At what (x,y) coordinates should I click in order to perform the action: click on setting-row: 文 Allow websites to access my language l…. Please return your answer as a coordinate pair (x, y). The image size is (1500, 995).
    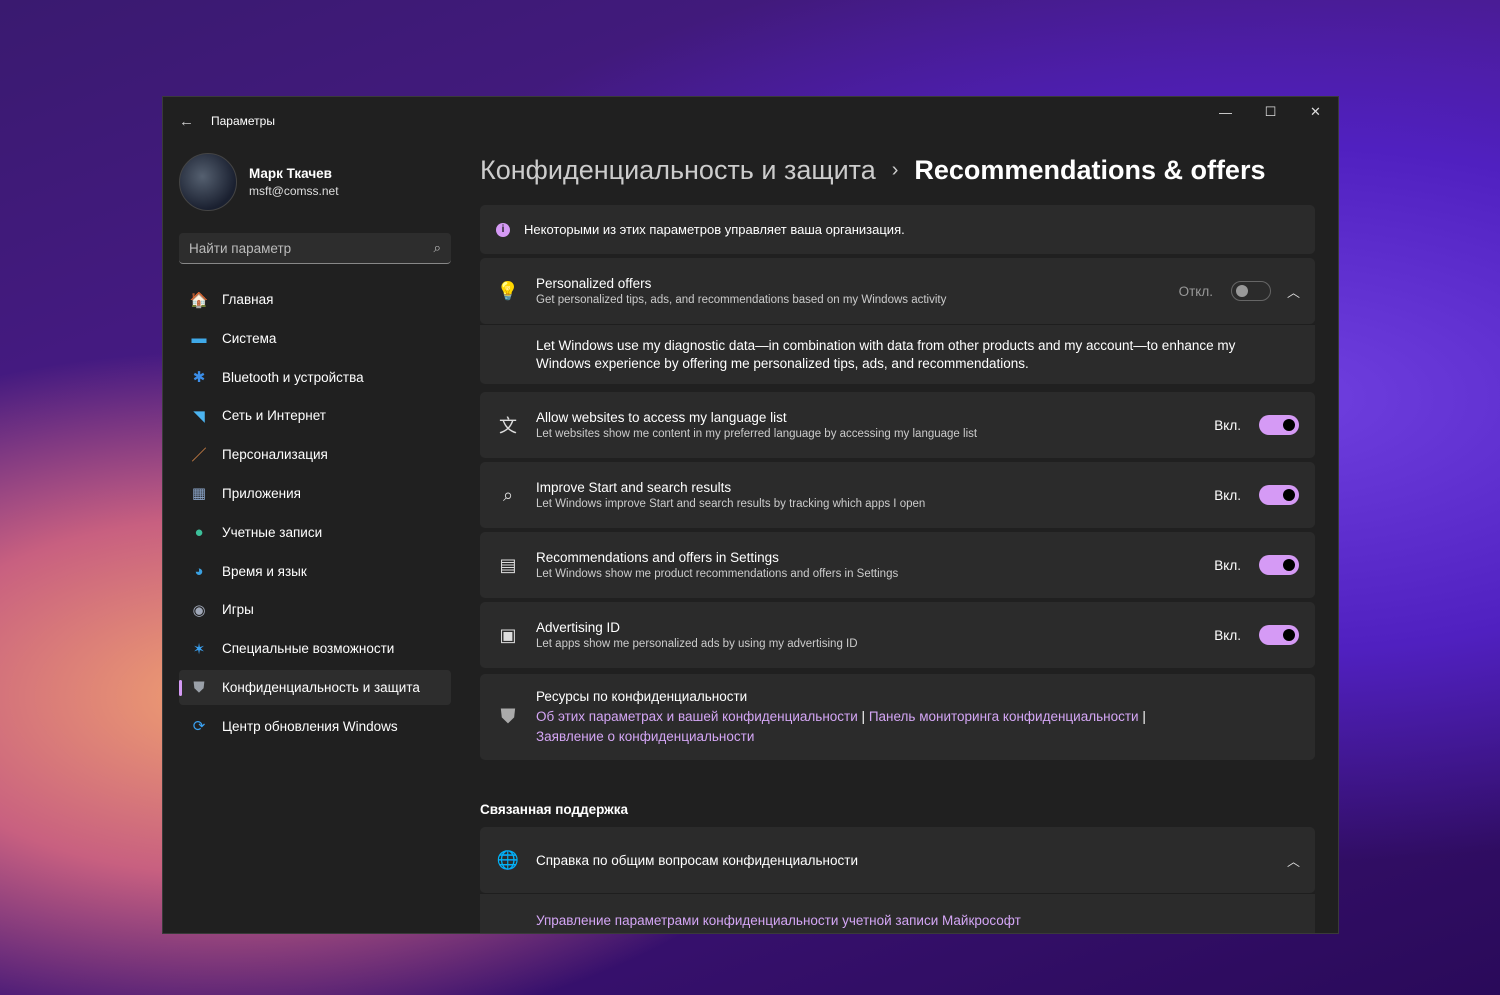
    Looking at the image, I should click on (897, 425).